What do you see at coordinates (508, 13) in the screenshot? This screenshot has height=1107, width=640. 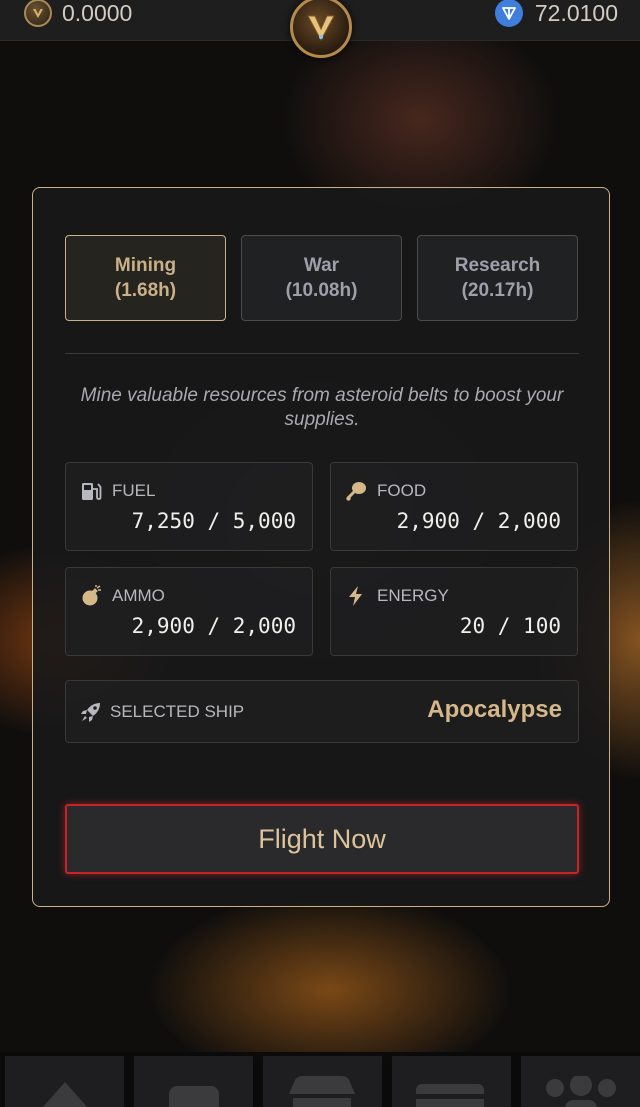 I see `ton-coin-icon` at bounding box center [508, 13].